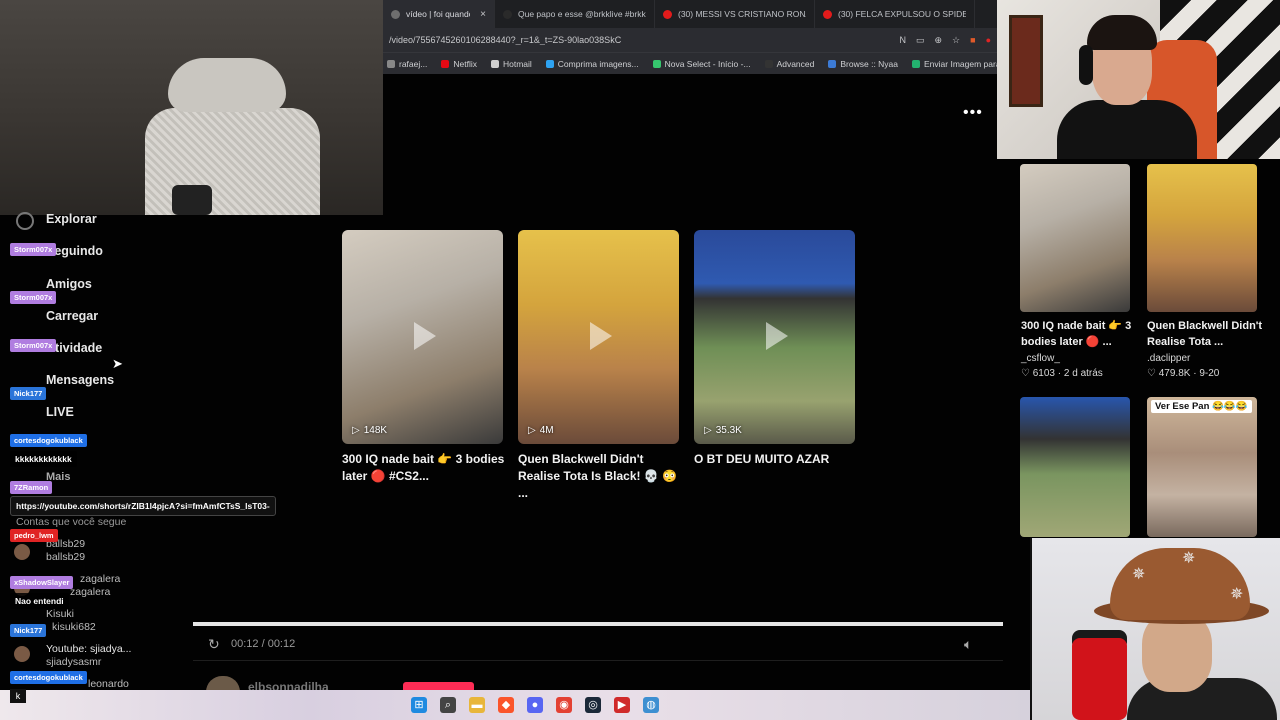  What do you see at coordinates (1201, 406) in the screenshot?
I see `thumbnail-caption: Ver Ese Pan 😂😂😂` at bounding box center [1201, 406].